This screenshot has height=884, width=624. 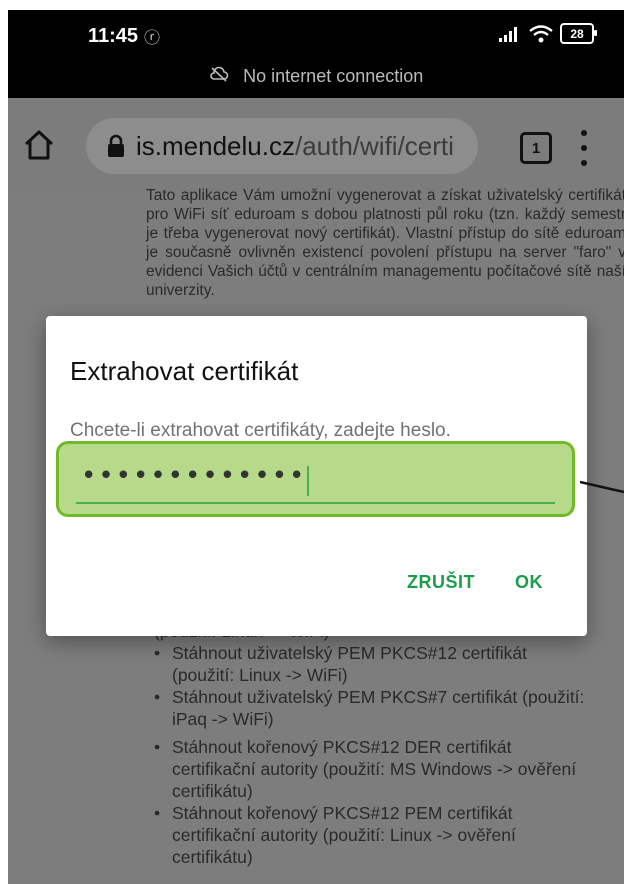 What do you see at coordinates (541, 33) in the screenshot?
I see `wifi-icon` at bounding box center [541, 33].